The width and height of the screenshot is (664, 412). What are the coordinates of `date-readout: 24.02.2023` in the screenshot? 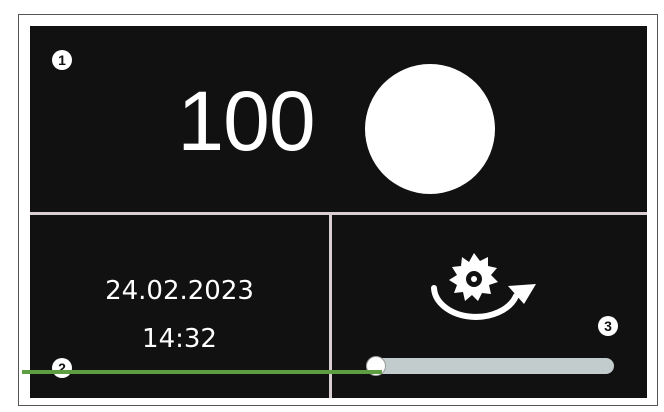 It's located at (179, 291).